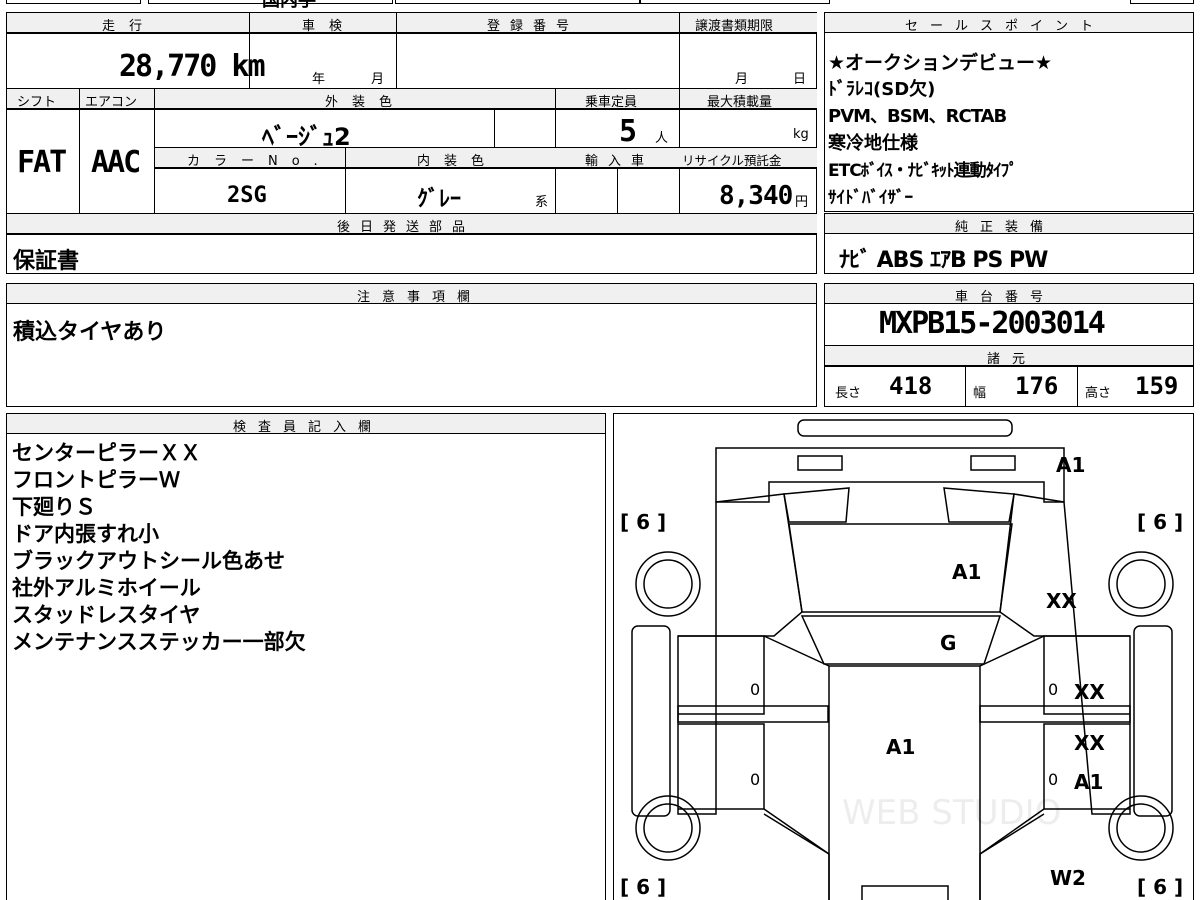 This screenshot has height=900, width=1200. I want to click on mark-right-fender: XX, so click(1061, 601).